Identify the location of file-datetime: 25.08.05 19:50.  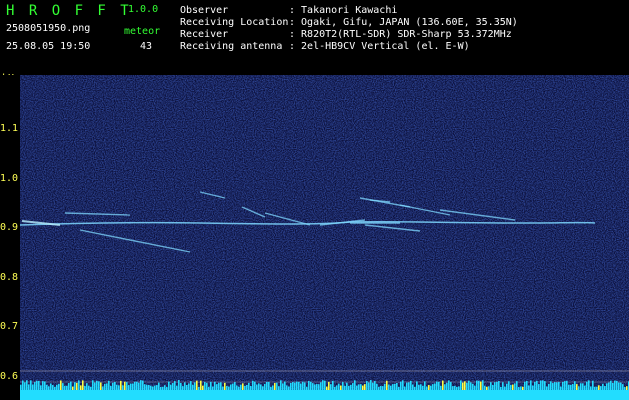
(48, 46).